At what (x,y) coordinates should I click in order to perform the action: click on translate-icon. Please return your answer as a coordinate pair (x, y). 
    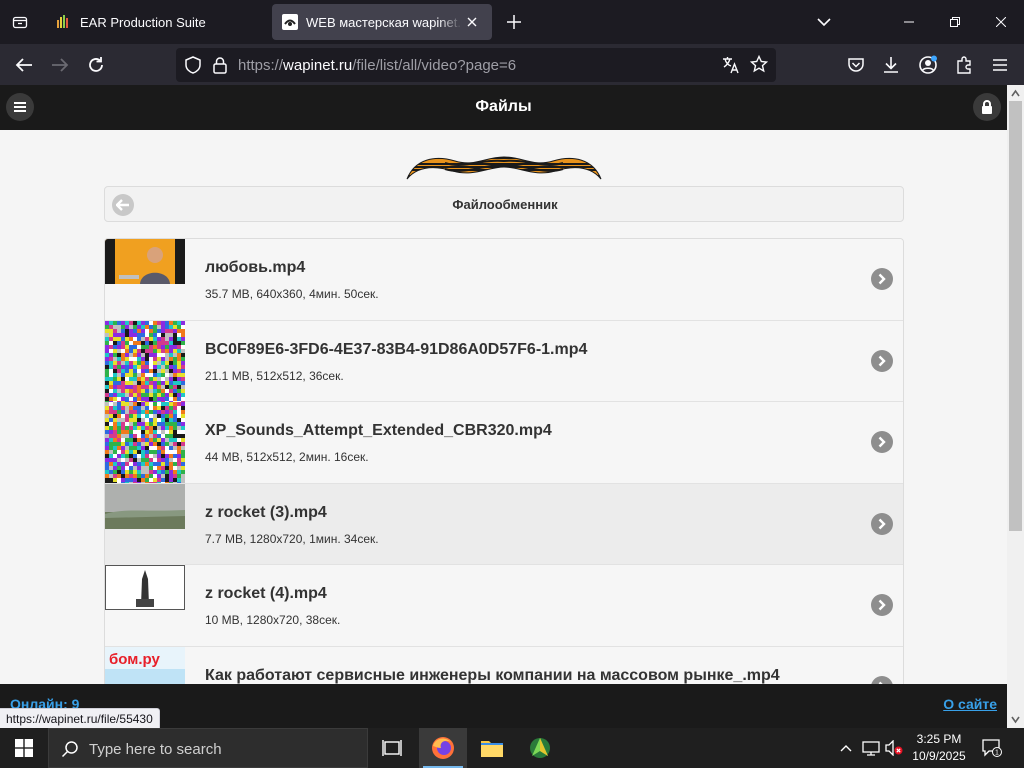
    Looking at the image, I should click on (731, 67).